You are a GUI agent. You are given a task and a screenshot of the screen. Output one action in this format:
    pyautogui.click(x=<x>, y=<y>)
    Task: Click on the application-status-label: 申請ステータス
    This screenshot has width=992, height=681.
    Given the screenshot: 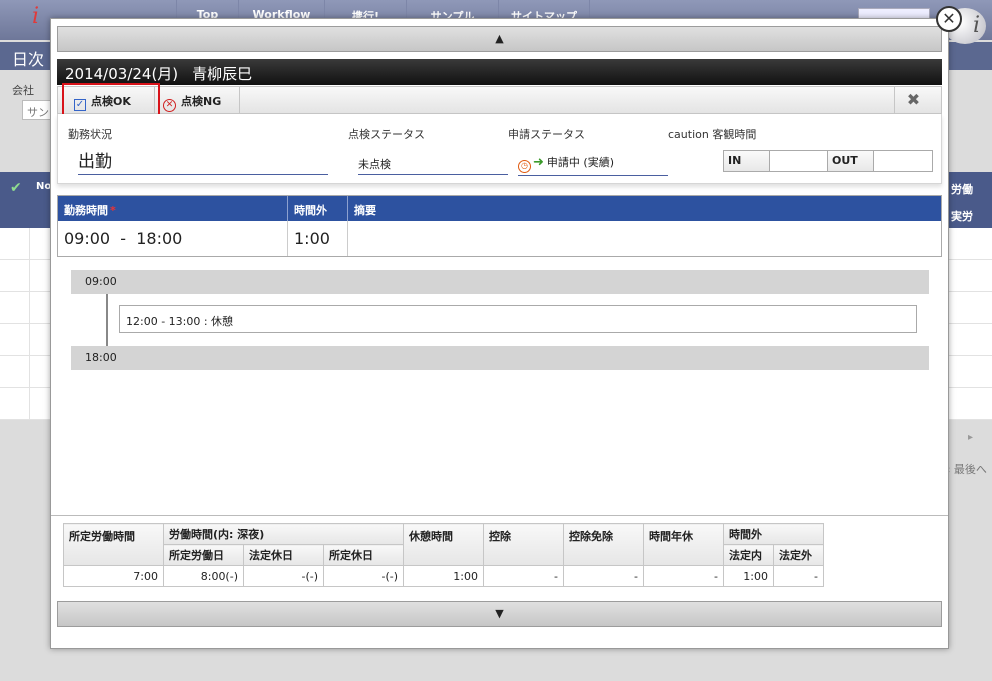 What is the action you would take?
    pyautogui.click(x=546, y=134)
    